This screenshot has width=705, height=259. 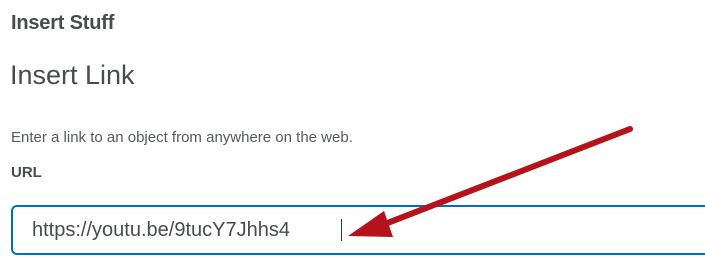 I want to click on url-field-label: URL, so click(x=26, y=172).